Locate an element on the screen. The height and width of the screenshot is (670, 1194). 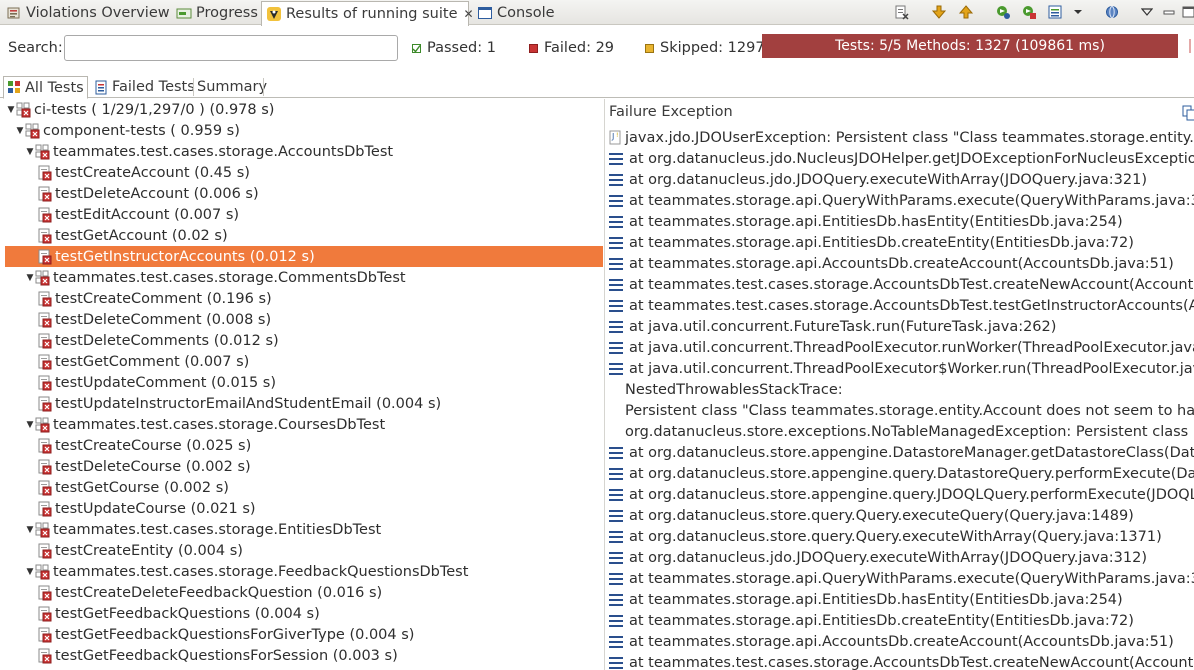
test-suite-row: ▼ component-tests ( 0.959 s) is located at coordinates (302, 130).